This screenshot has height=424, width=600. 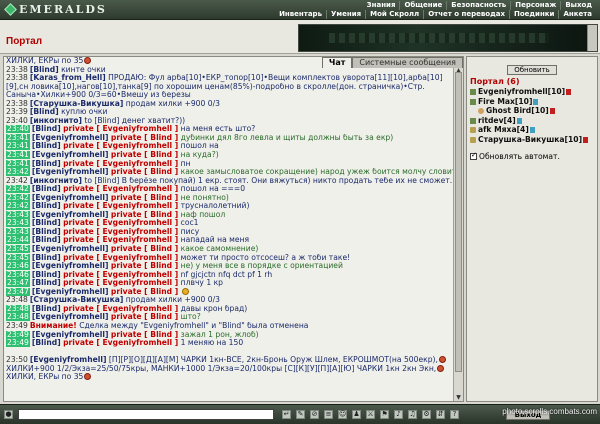 I want to click on user-name: Старушка-Викушка, so click(x=521, y=139).